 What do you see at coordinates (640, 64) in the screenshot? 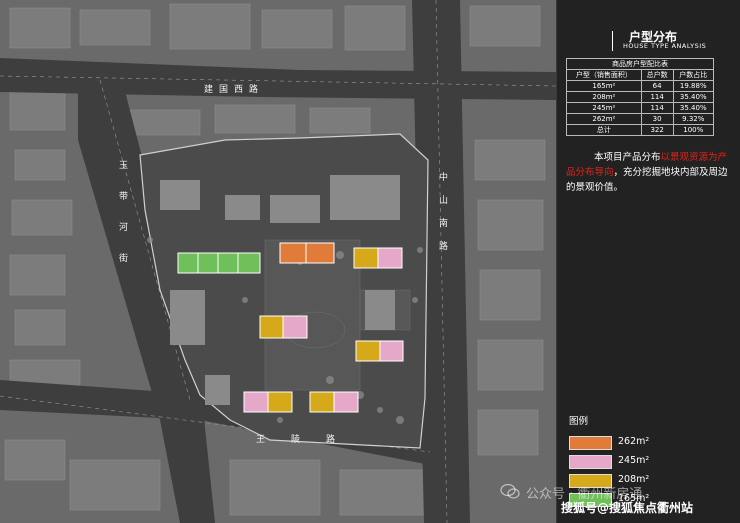
I see `table-caption: 商品房户型配比表` at bounding box center [640, 64].